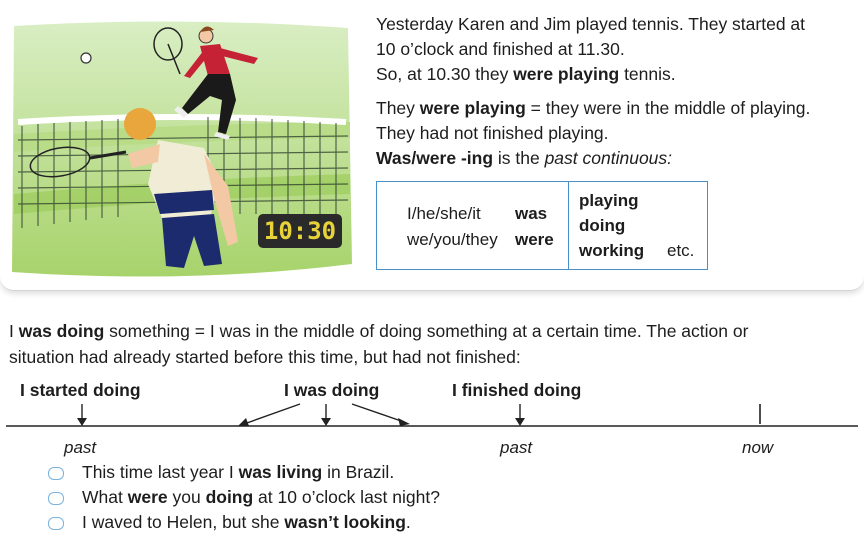 This screenshot has width=864, height=548. What do you see at coordinates (492, 133) in the screenshot?
I see `intro-line-5: They had not finished playing.` at bounding box center [492, 133].